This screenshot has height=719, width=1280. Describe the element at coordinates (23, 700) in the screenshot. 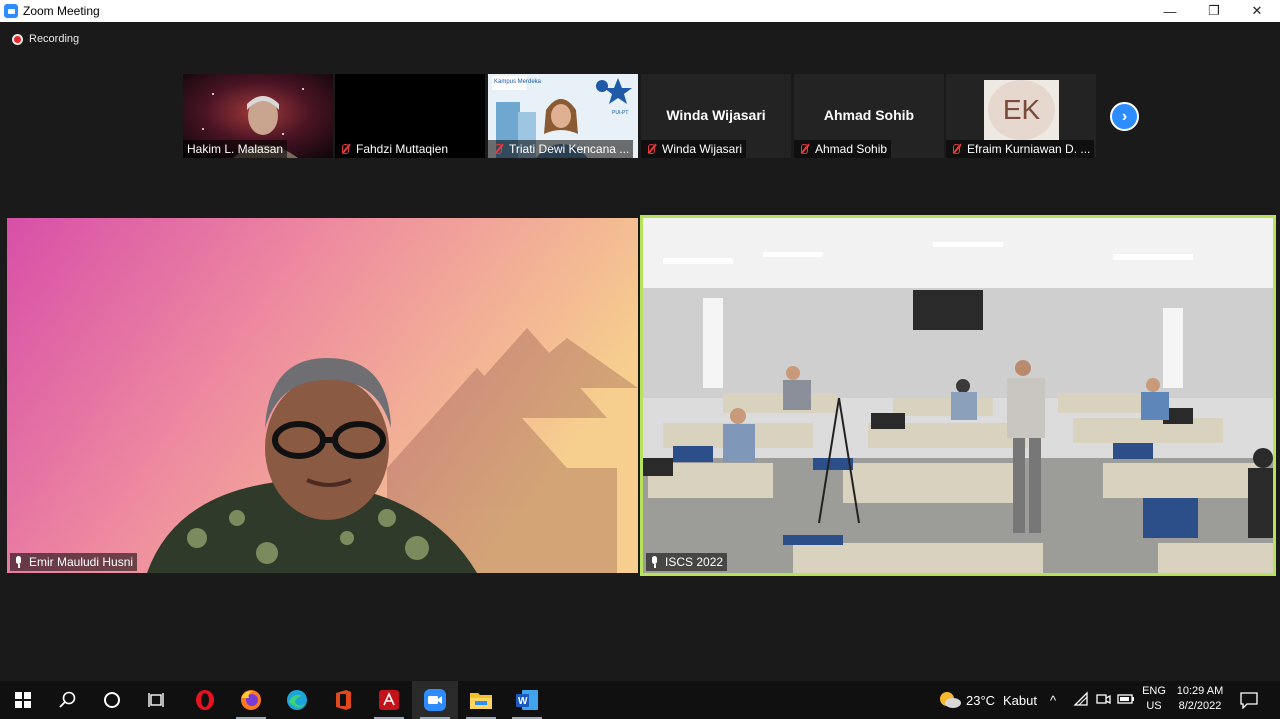

I see `windows-start-icon` at that location.